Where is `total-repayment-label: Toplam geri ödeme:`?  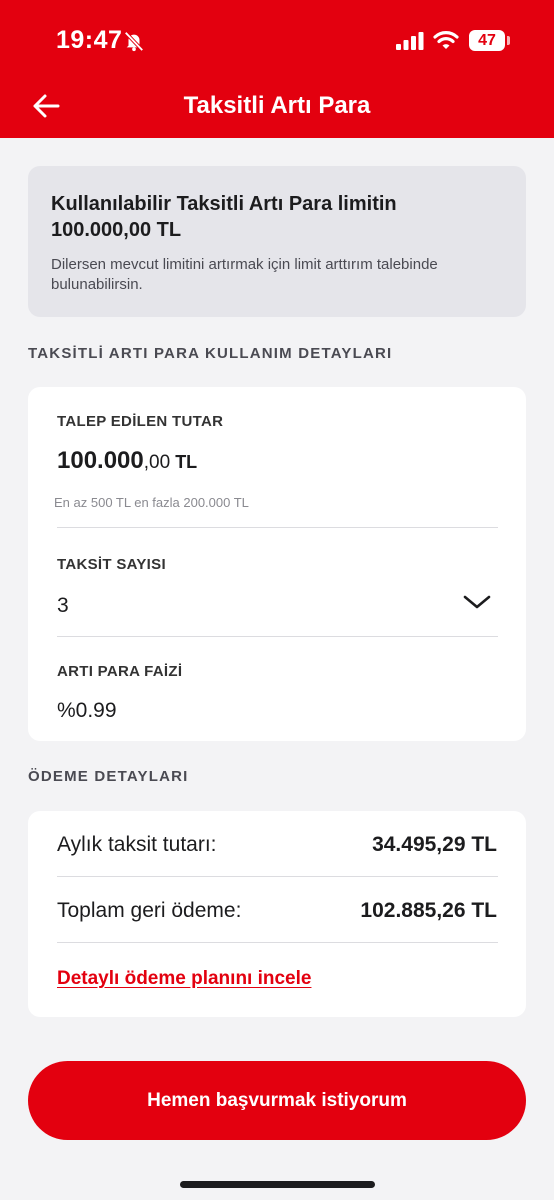 total-repayment-label: Toplam geri ödeme: is located at coordinates (149, 910).